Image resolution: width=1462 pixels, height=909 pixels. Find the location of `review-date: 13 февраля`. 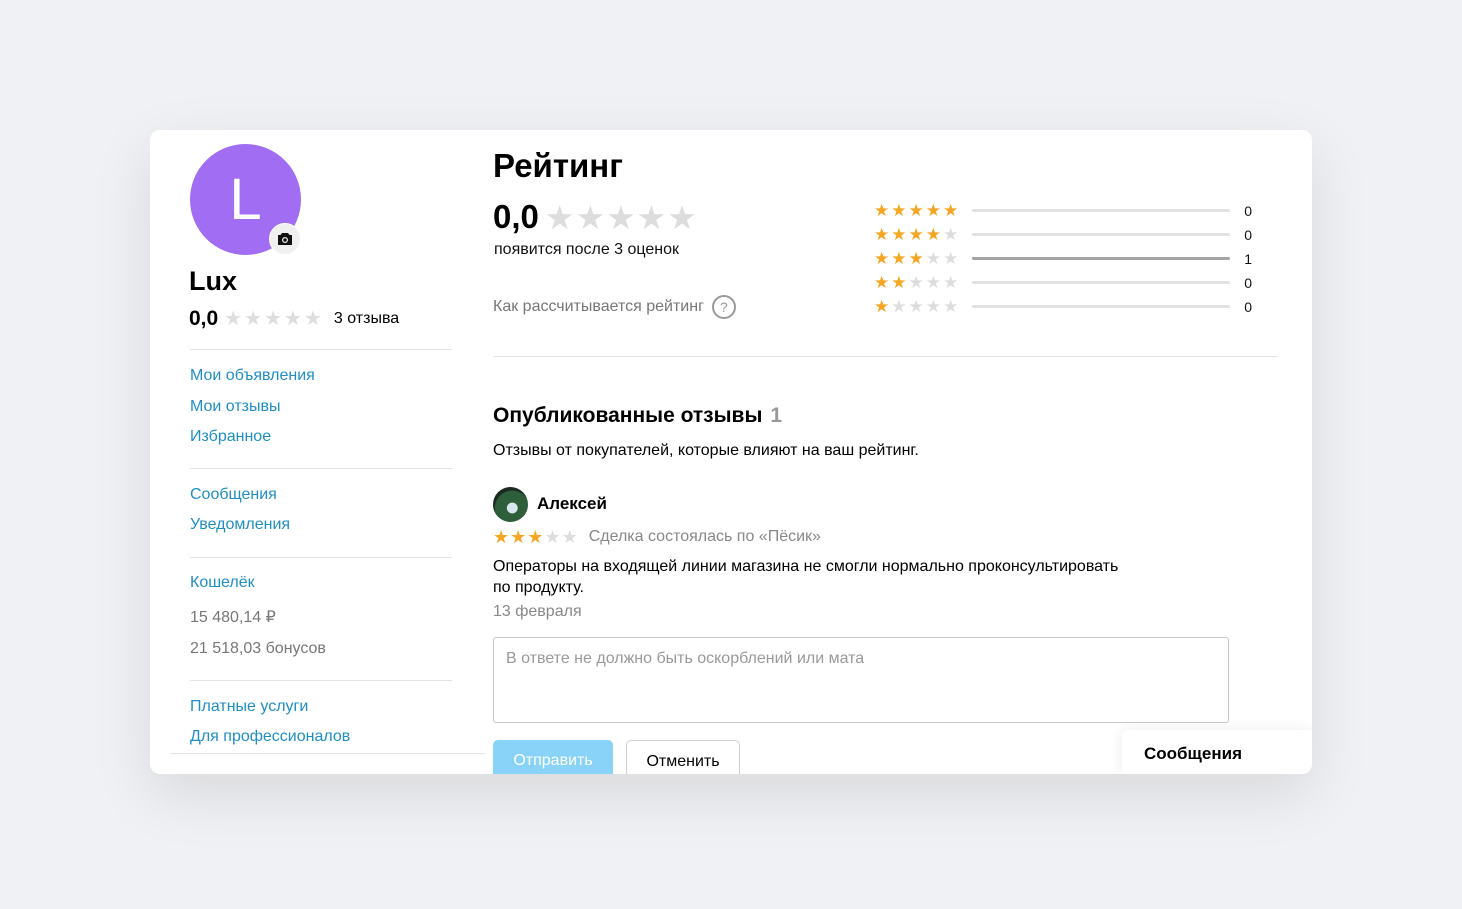

review-date: 13 февраля is located at coordinates (537, 611).